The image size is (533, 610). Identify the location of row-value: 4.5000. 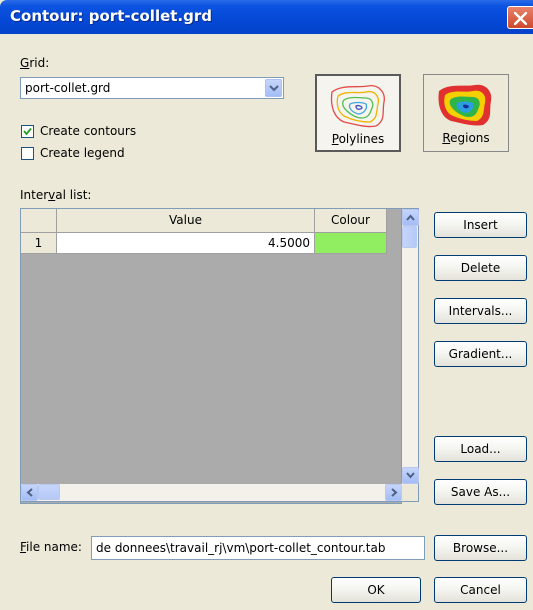
(186, 243).